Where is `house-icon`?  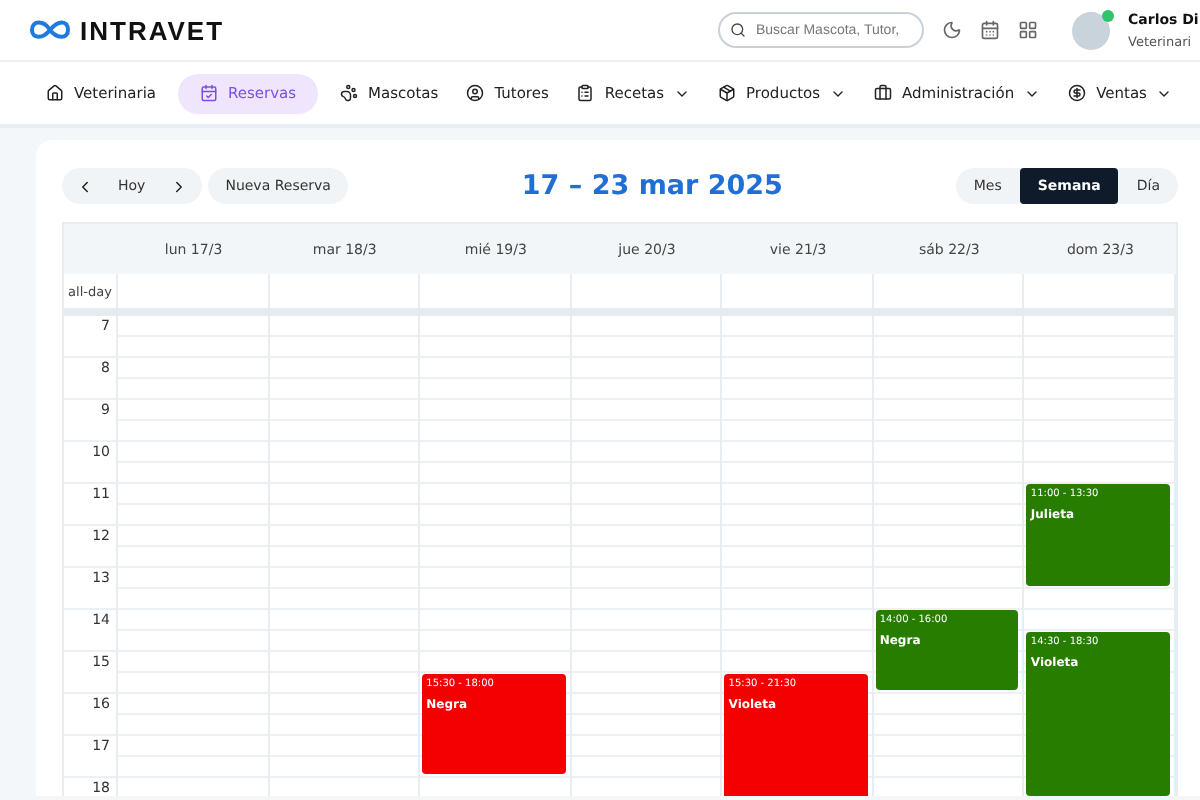
house-icon is located at coordinates (55, 93).